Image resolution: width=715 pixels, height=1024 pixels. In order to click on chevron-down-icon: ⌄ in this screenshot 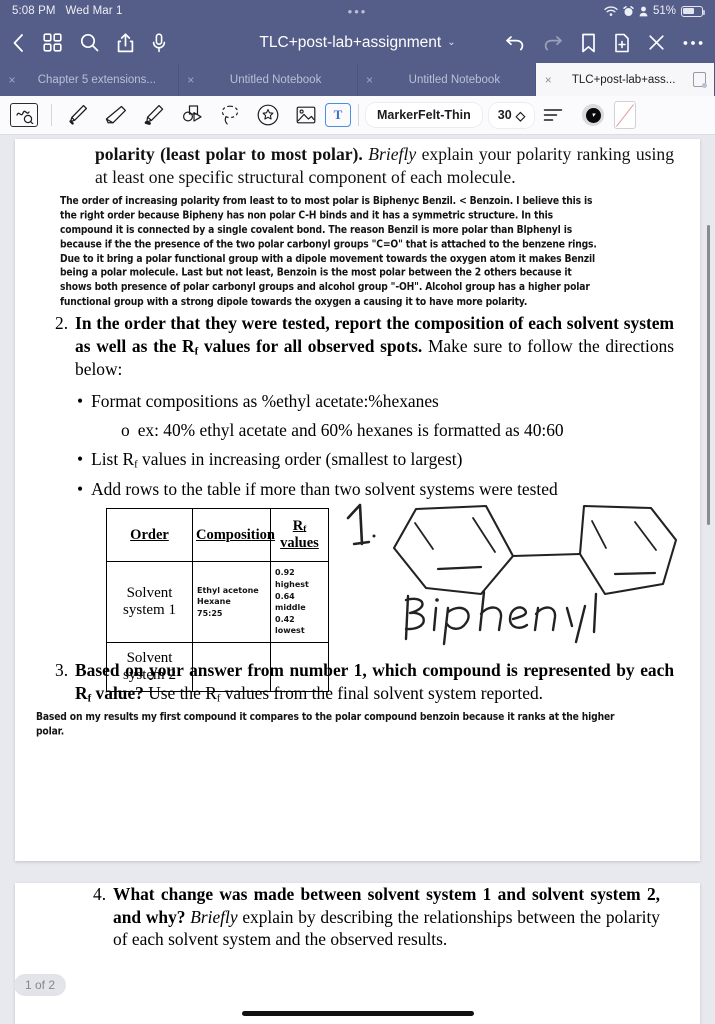, I will do `click(451, 42)`.